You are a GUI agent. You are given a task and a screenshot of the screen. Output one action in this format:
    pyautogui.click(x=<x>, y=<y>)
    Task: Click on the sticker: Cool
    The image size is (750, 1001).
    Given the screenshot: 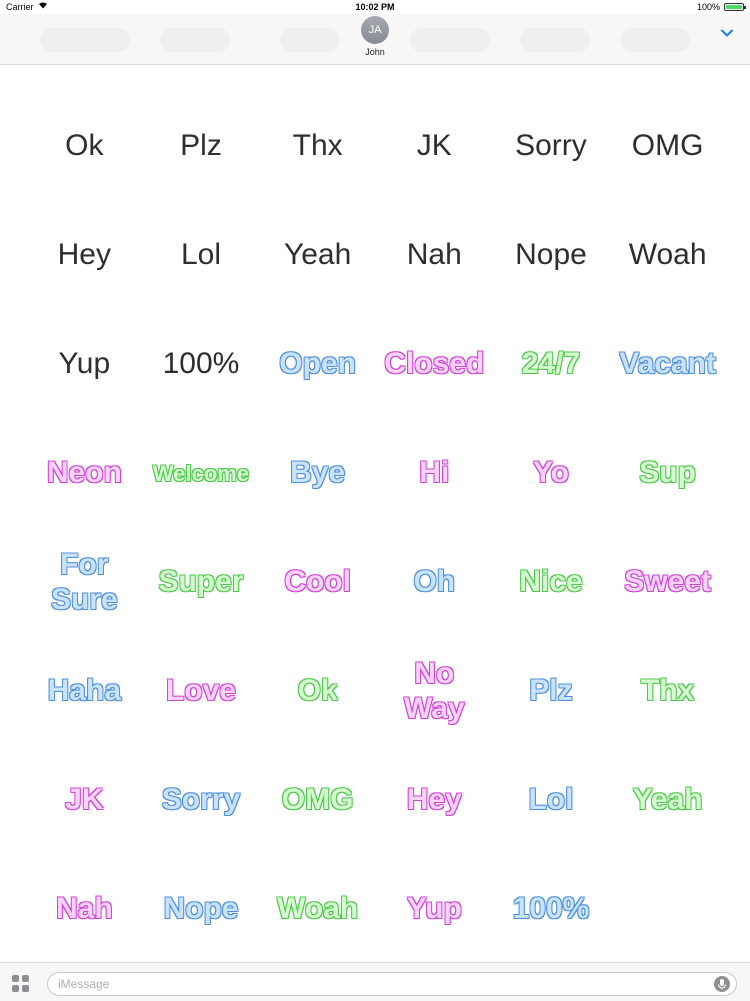 What is the action you would take?
    pyautogui.click(x=317, y=582)
    